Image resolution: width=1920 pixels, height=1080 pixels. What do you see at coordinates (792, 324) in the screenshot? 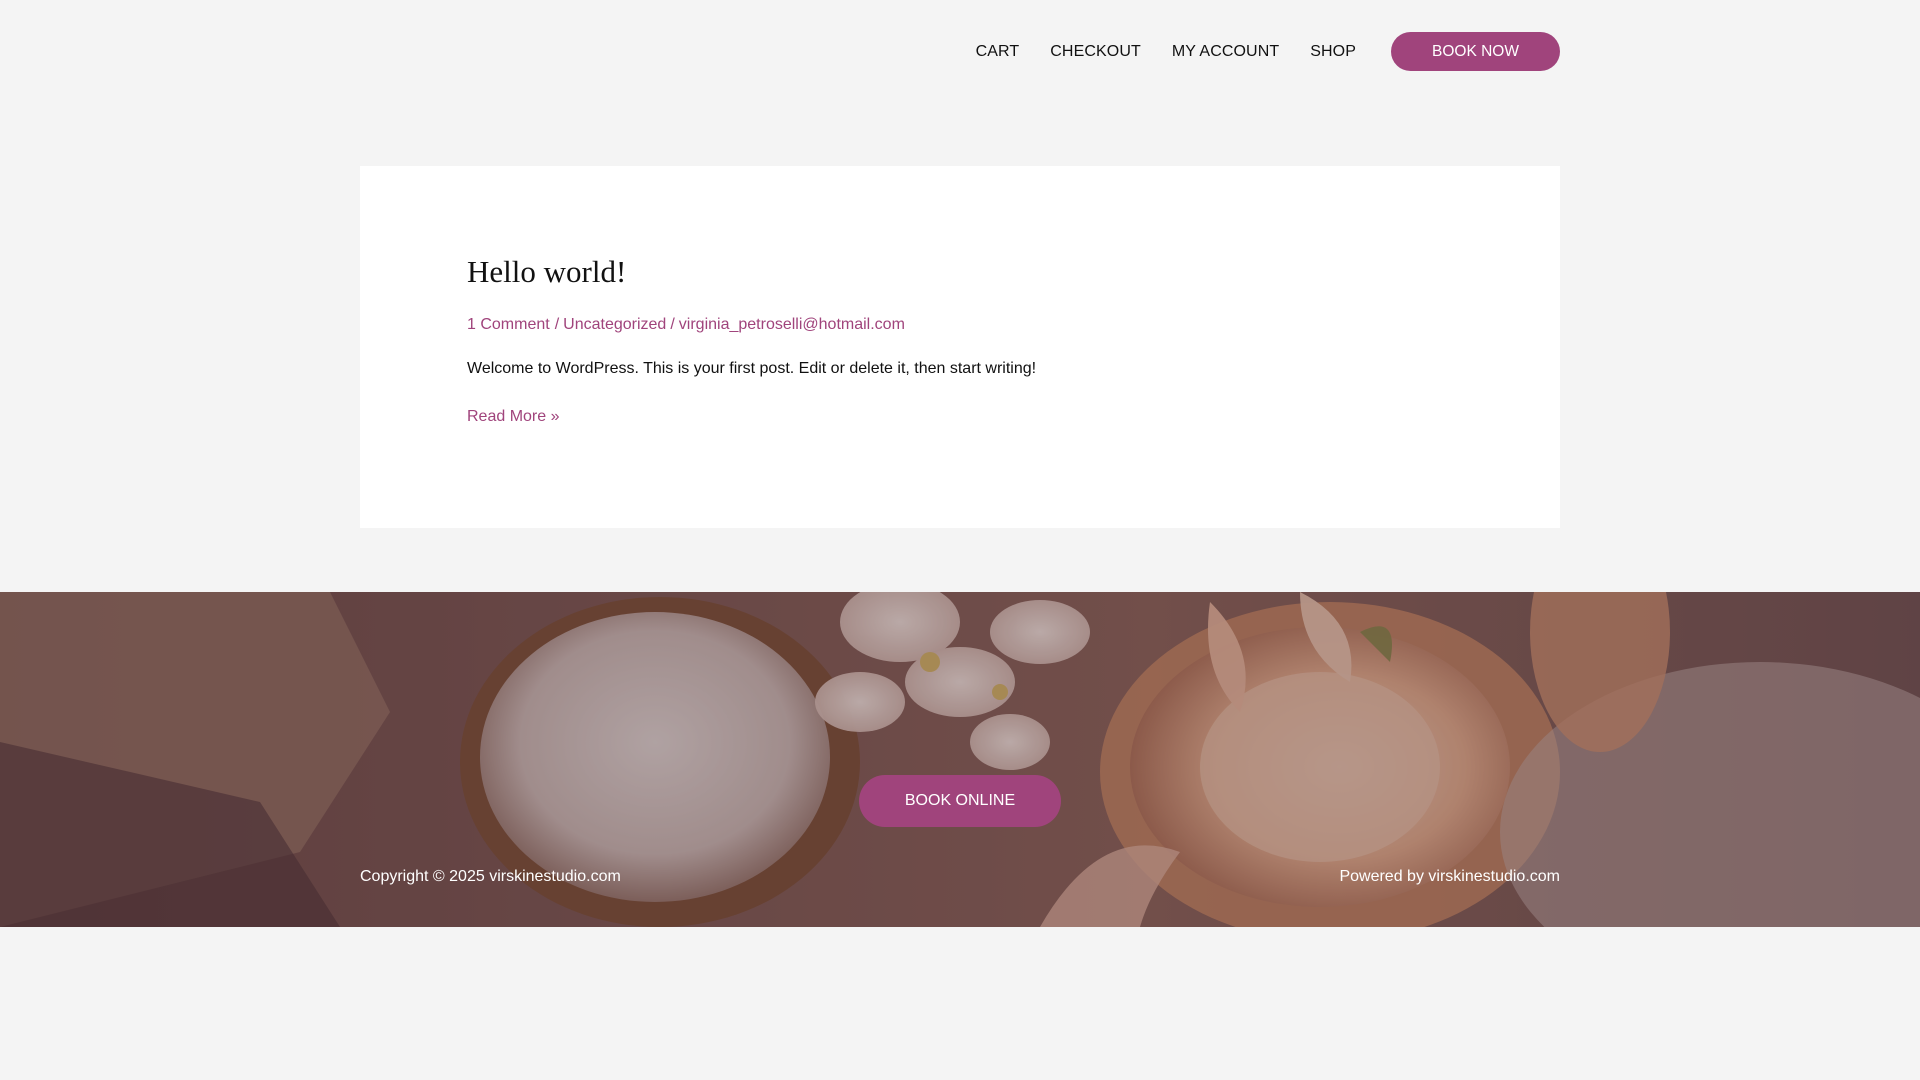
I see `post-author-link: virginia_petroselli@hotmail.com` at bounding box center [792, 324].